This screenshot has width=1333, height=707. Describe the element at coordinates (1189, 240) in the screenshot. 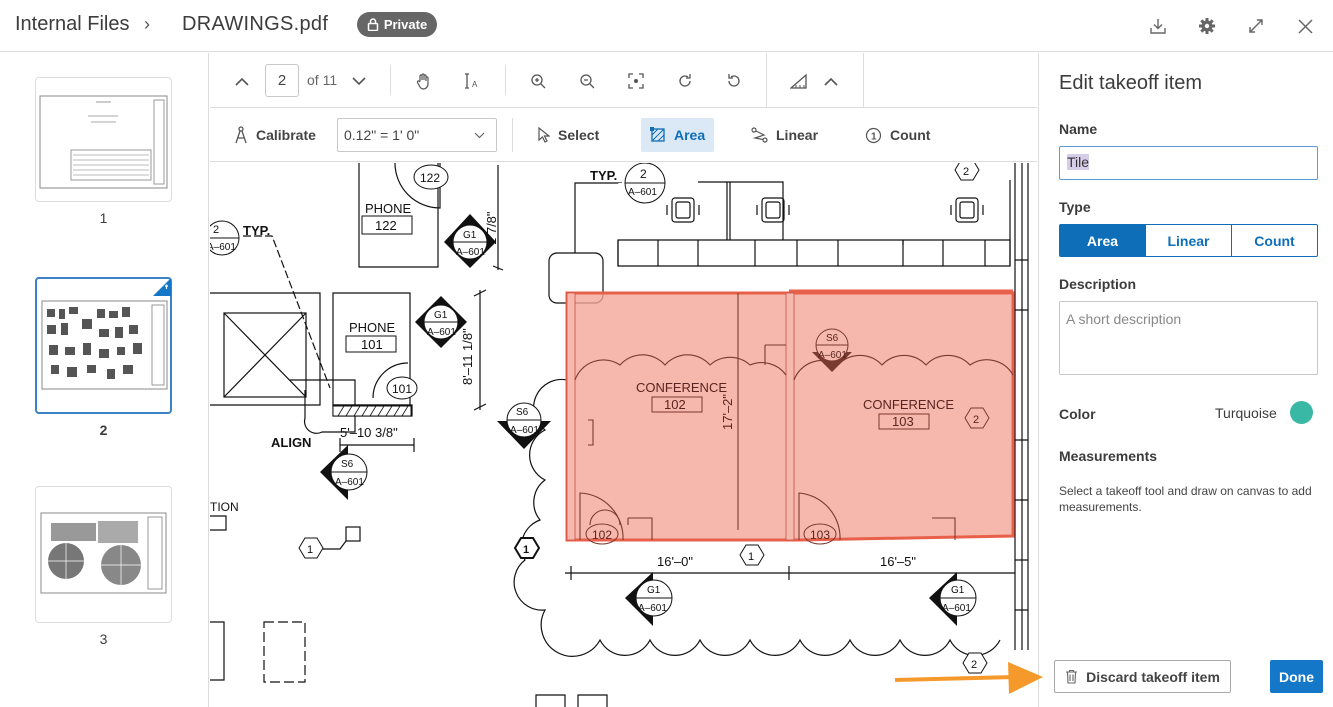

I see `type-linear-button: Linear` at that location.